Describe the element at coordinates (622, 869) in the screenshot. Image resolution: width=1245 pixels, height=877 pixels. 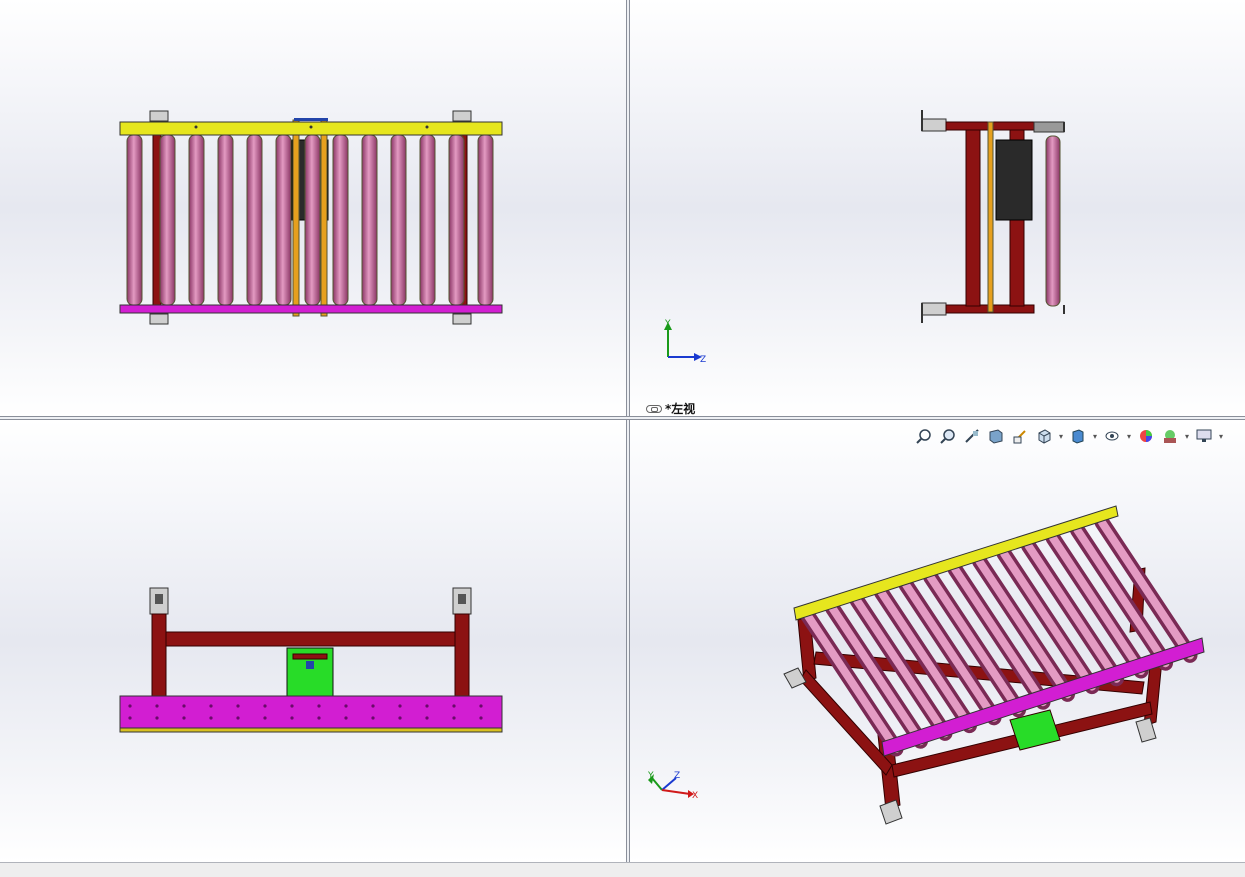
I see `status-bar` at that location.